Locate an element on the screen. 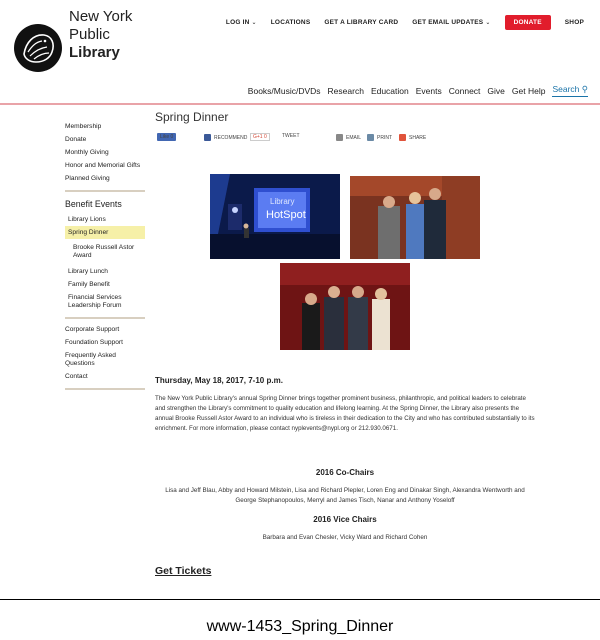 The image size is (600, 640). facebook-icon is located at coordinates (207, 137).